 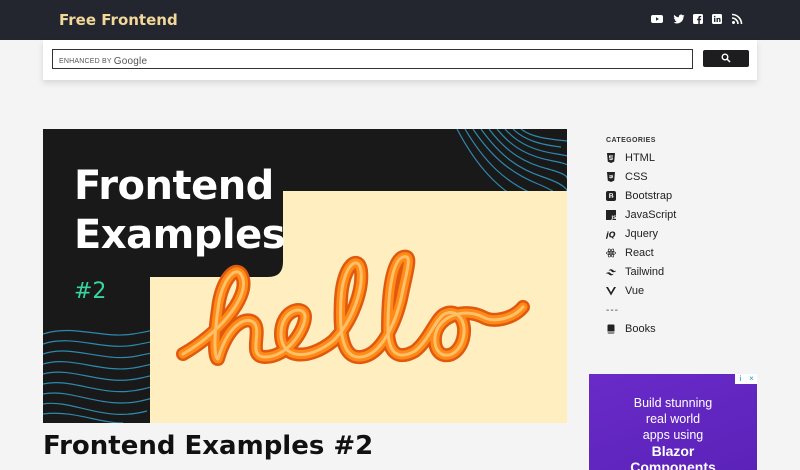 I want to click on youtube-icon, so click(x=657, y=19).